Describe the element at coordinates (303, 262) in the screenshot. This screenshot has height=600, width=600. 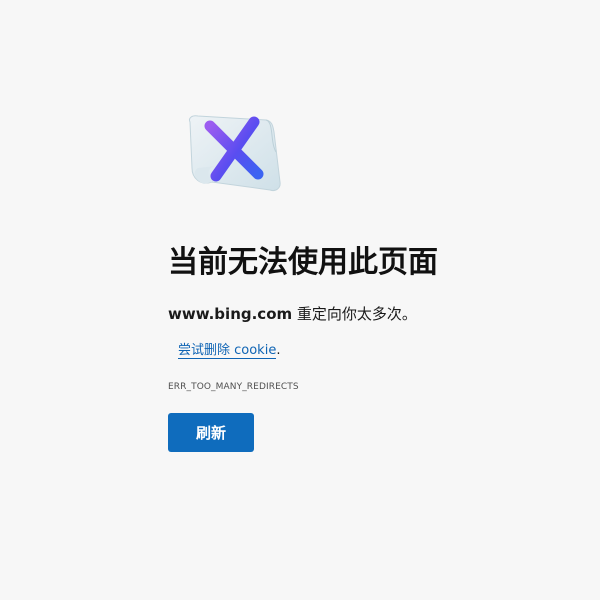
I see `page-title: 当前无法使用此页面` at that location.